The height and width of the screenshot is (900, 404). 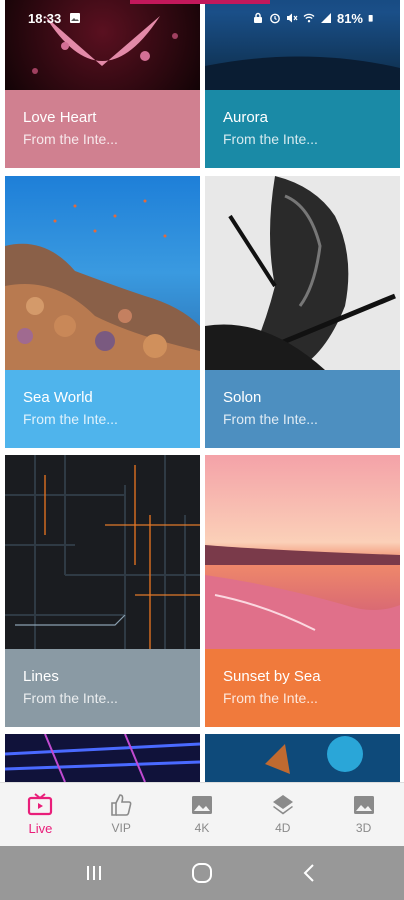 I want to click on nav-item-vip: VIP, so click(x=121, y=814).